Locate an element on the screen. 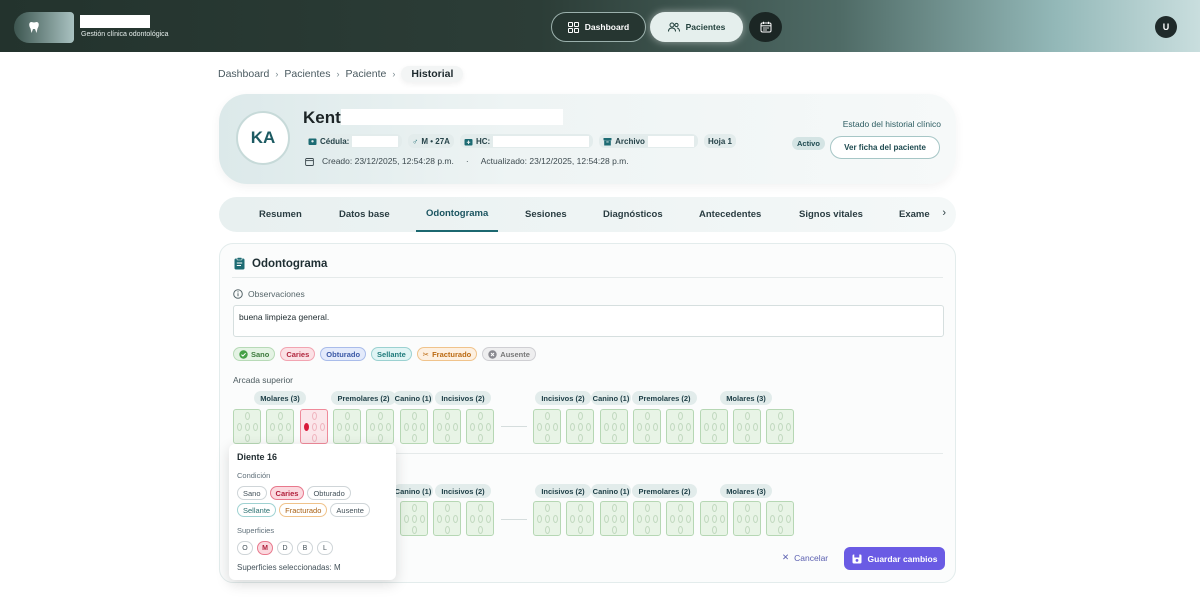 Image resolution: width=1200 pixels, height=608 pixels. condition-option-ausente: Ausente is located at coordinates (350, 510).